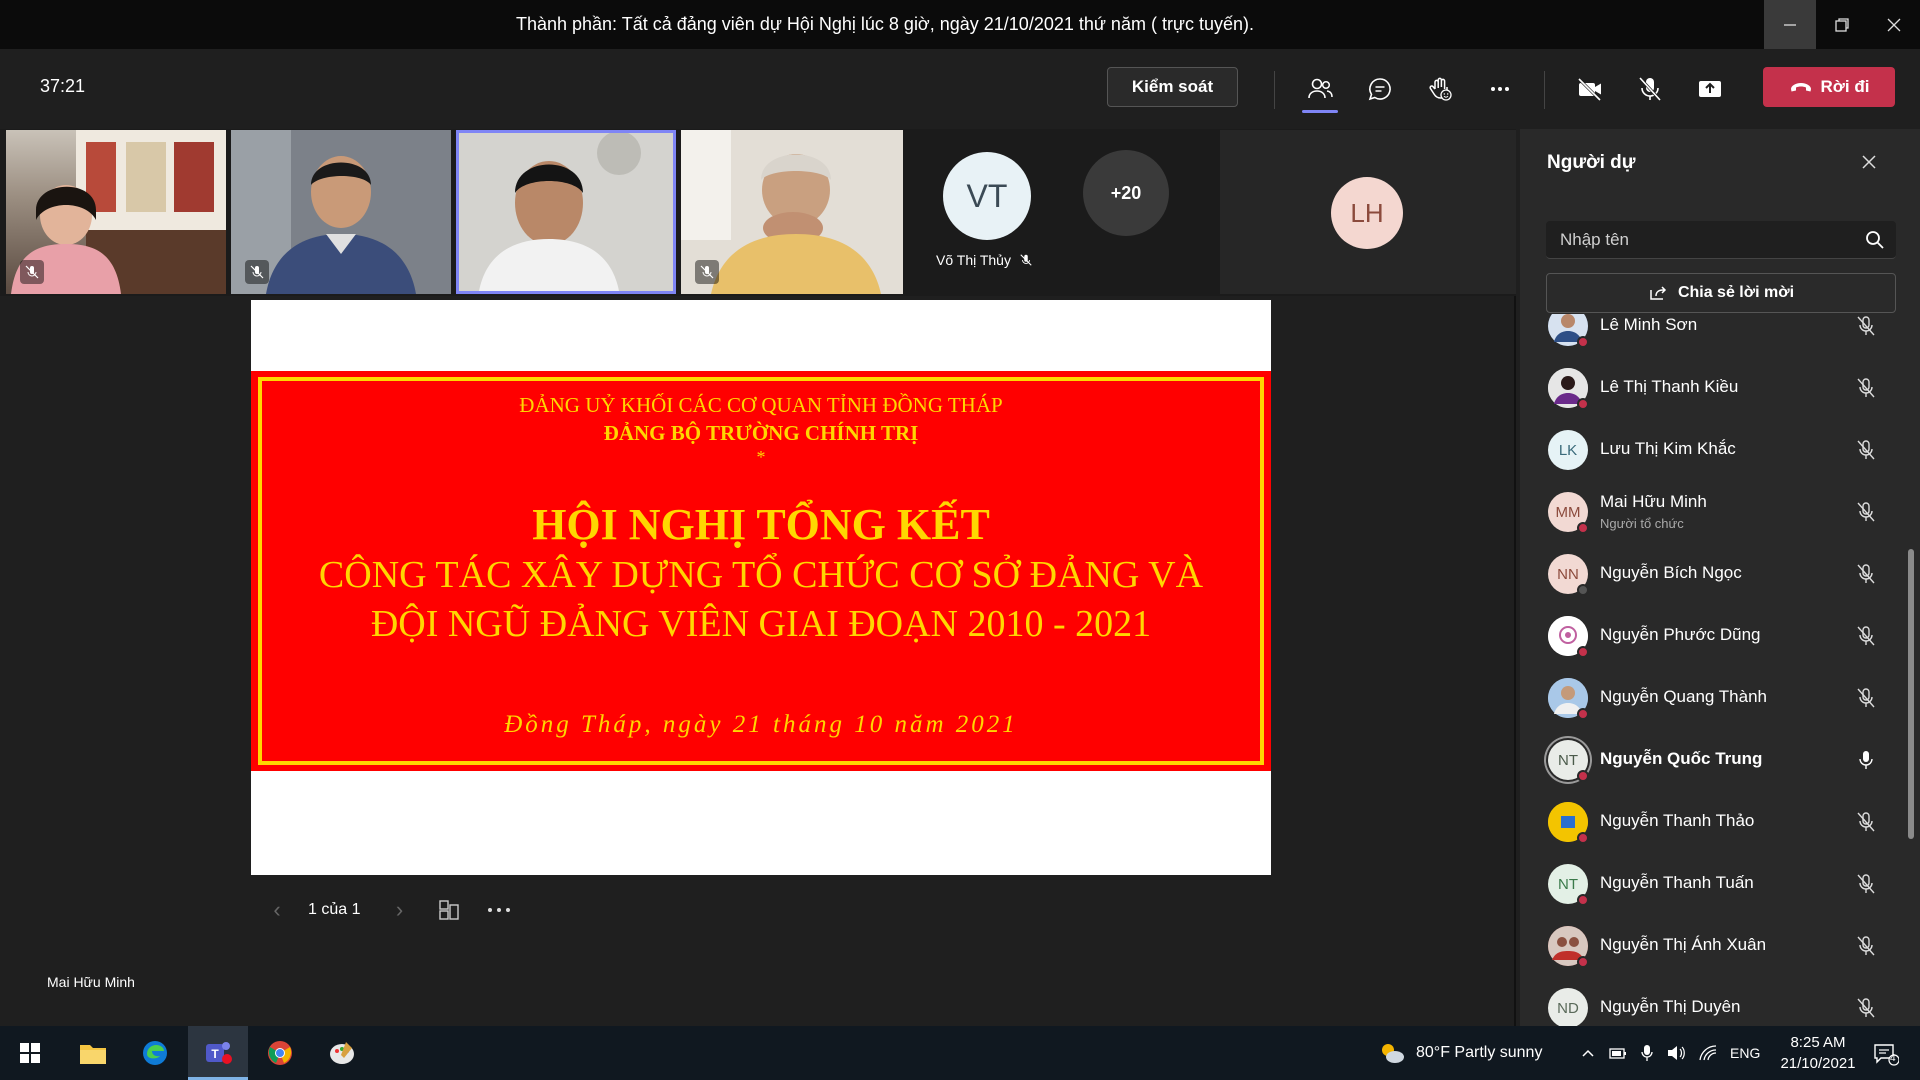  I want to click on share-screen-button, so click(1710, 89).